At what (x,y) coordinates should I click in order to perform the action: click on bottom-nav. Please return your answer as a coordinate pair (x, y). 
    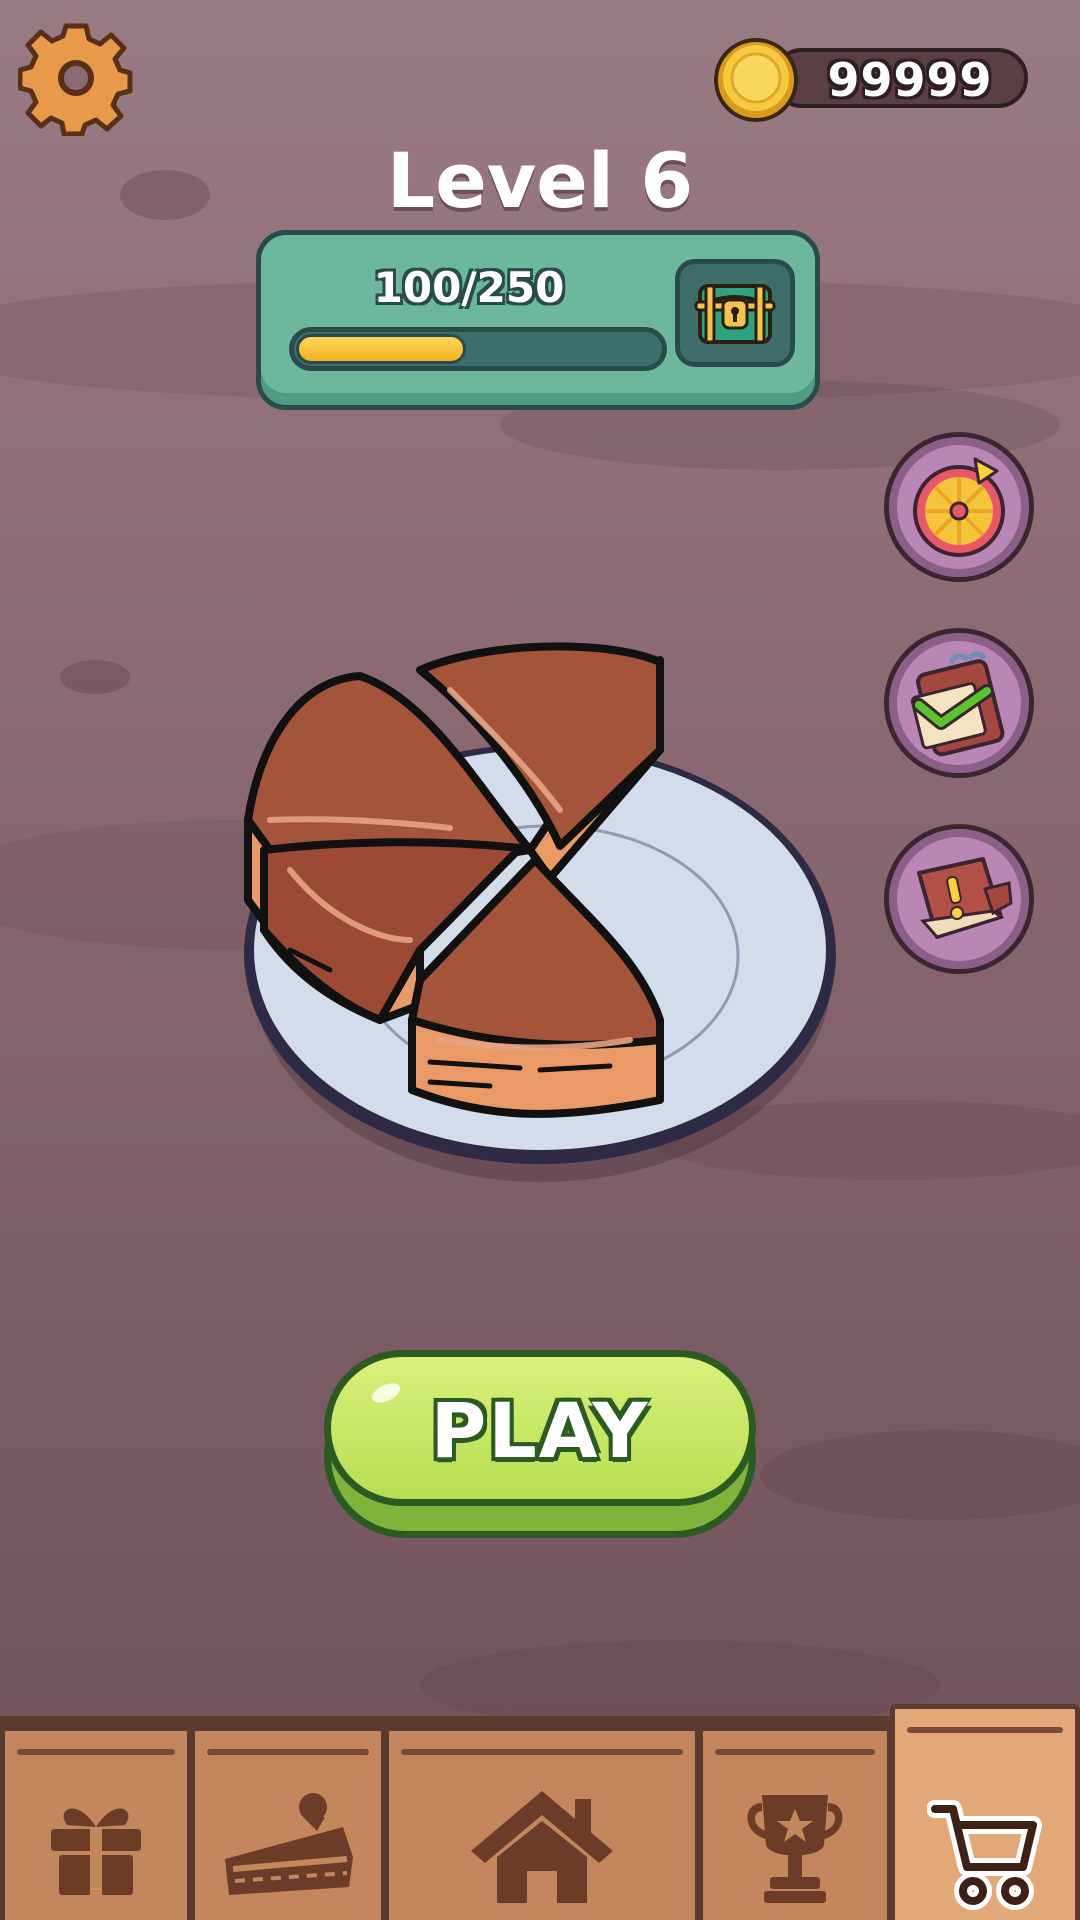
    Looking at the image, I should click on (540, 1812).